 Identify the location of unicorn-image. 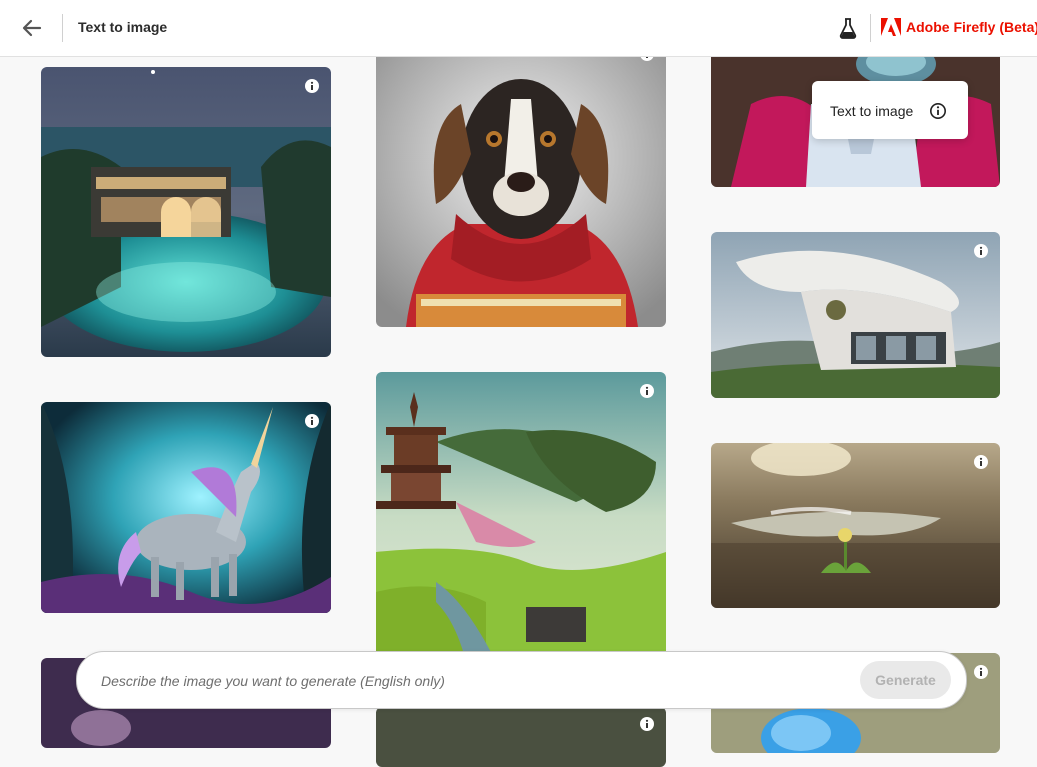
(186, 507).